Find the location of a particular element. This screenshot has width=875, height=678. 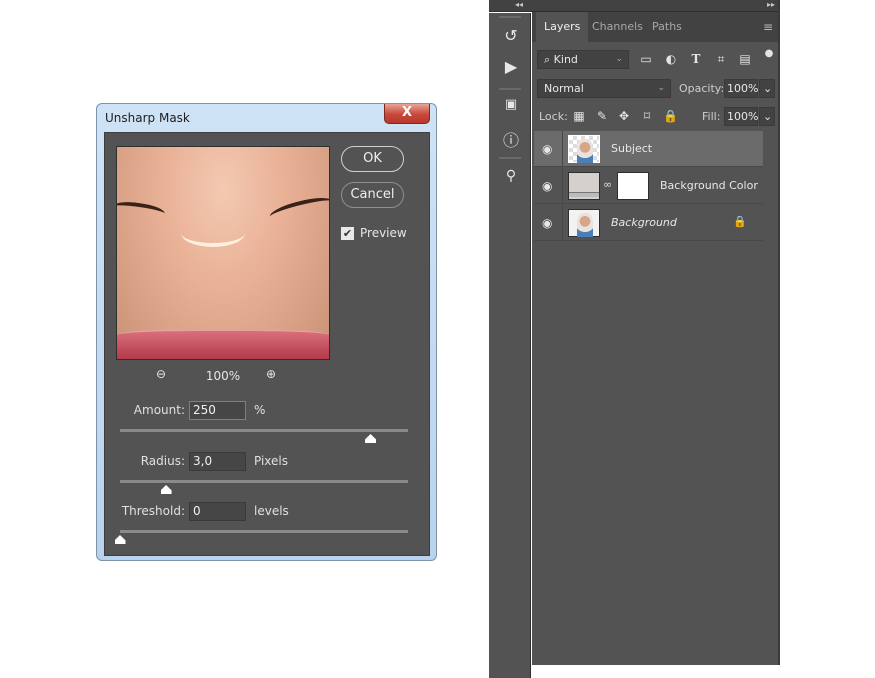

fill-dropdown-button: ⌄ is located at coordinates (767, 116).